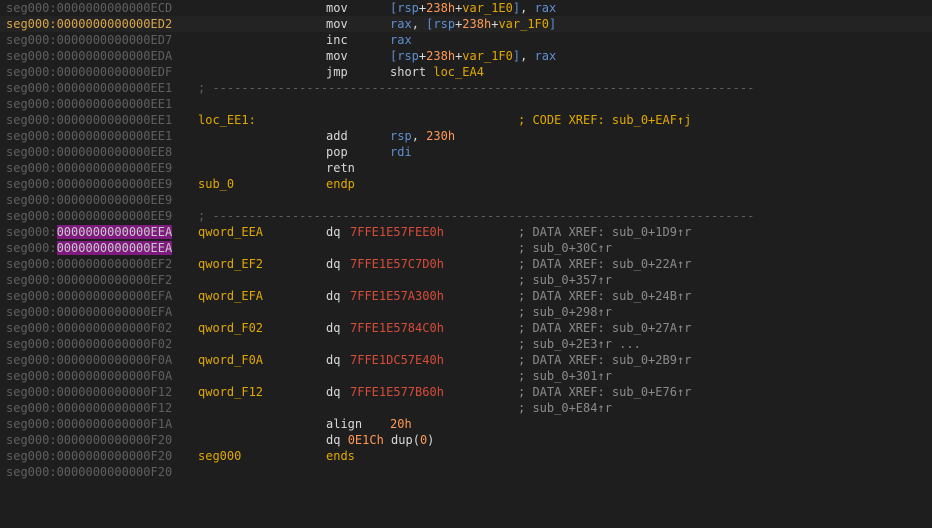  Describe the element at coordinates (466, 312) in the screenshot. I see `listing-line: seg000:0000000000000EFA ; sub_0+298↑r` at that location.